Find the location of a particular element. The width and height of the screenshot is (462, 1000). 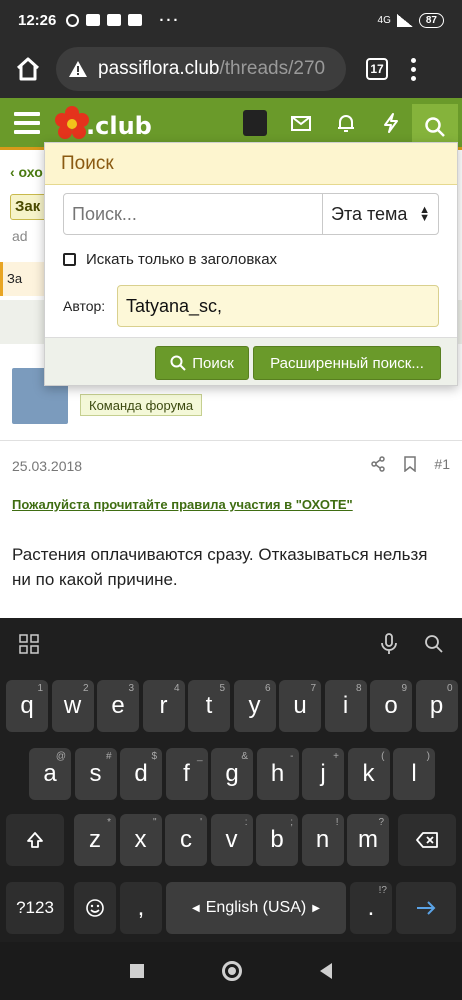

key-l: ) l is located at coordinates (414, 774).